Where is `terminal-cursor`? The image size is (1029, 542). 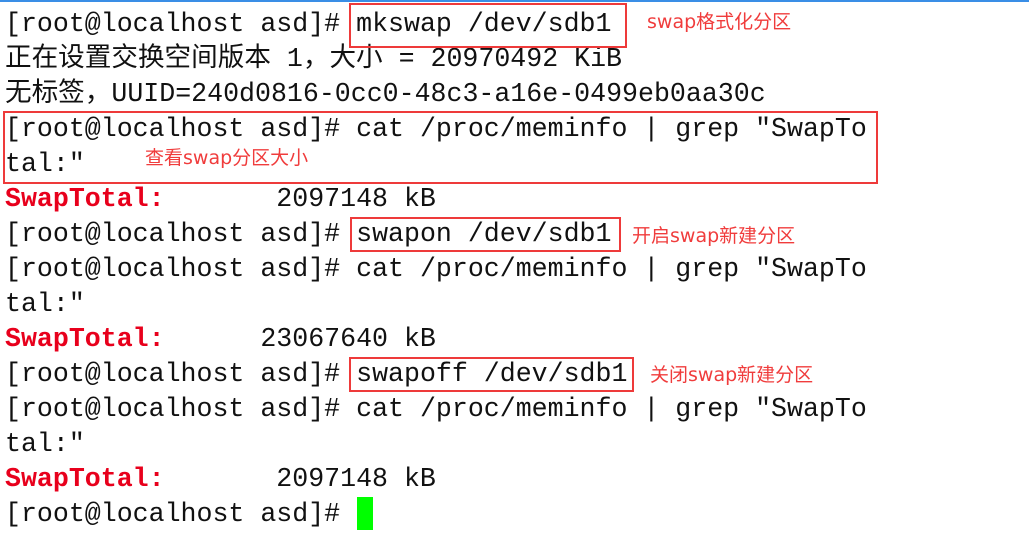 terminal-cursor is located at coordinates (365, 513).